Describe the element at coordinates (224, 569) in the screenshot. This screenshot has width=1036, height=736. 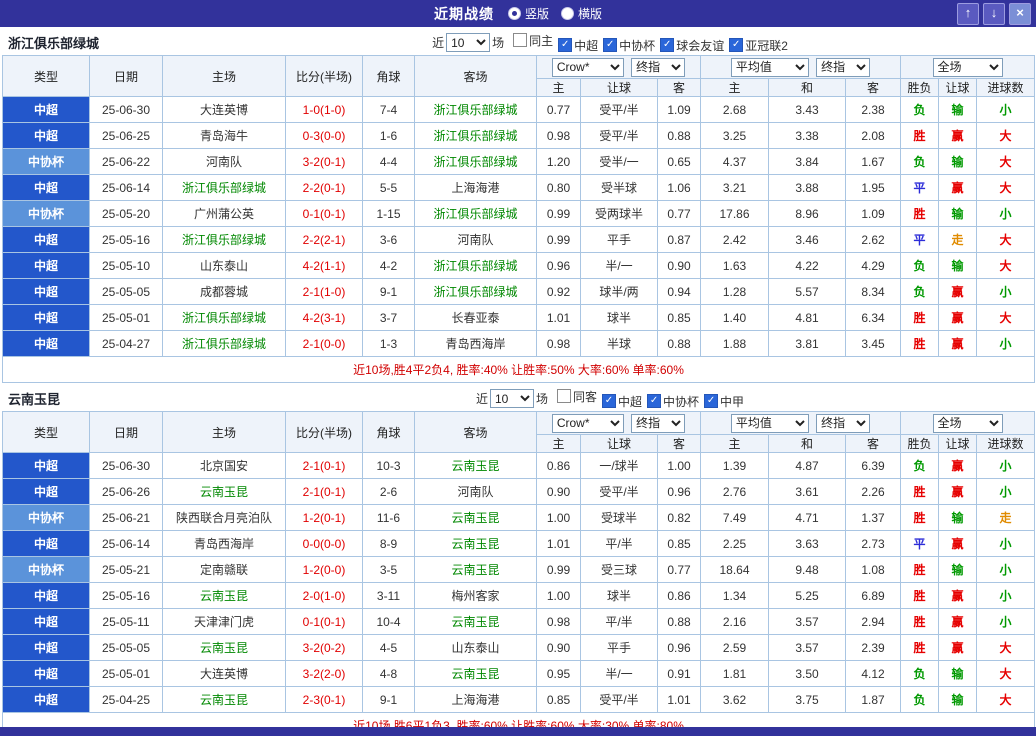
I see `home-team: 定南赣联` at that location.